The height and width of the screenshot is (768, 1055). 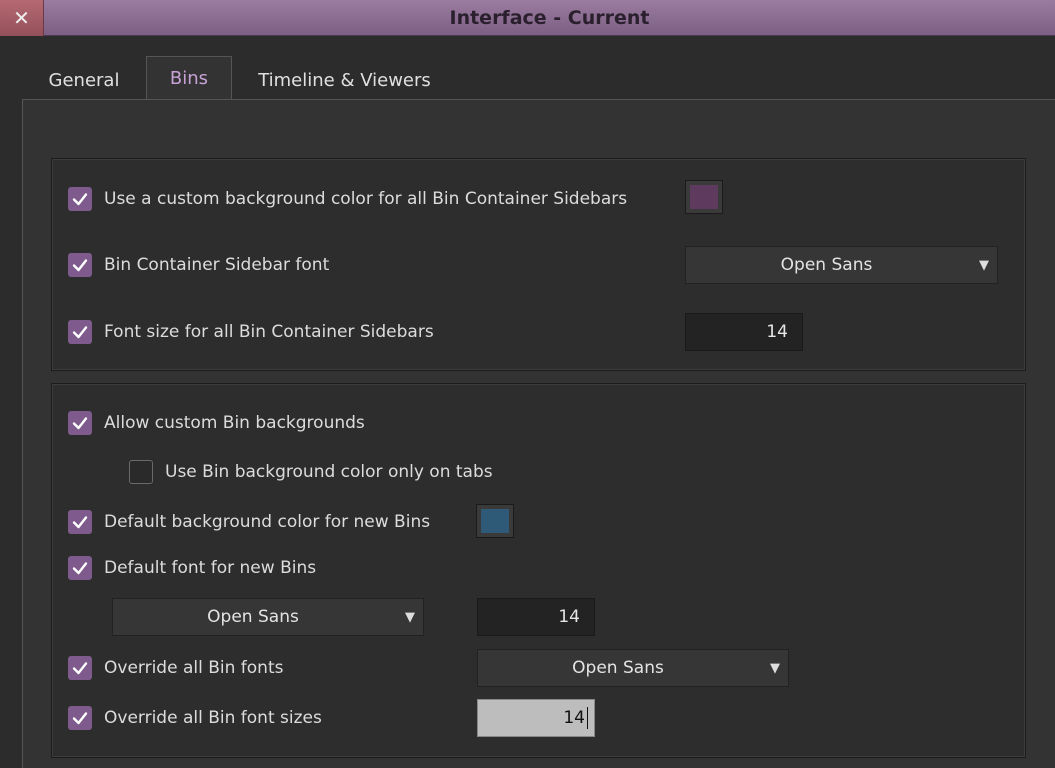 I want to click on allow-custom-bg-option: Allow custom Bin backgrounds, so click(x=216, y=423).